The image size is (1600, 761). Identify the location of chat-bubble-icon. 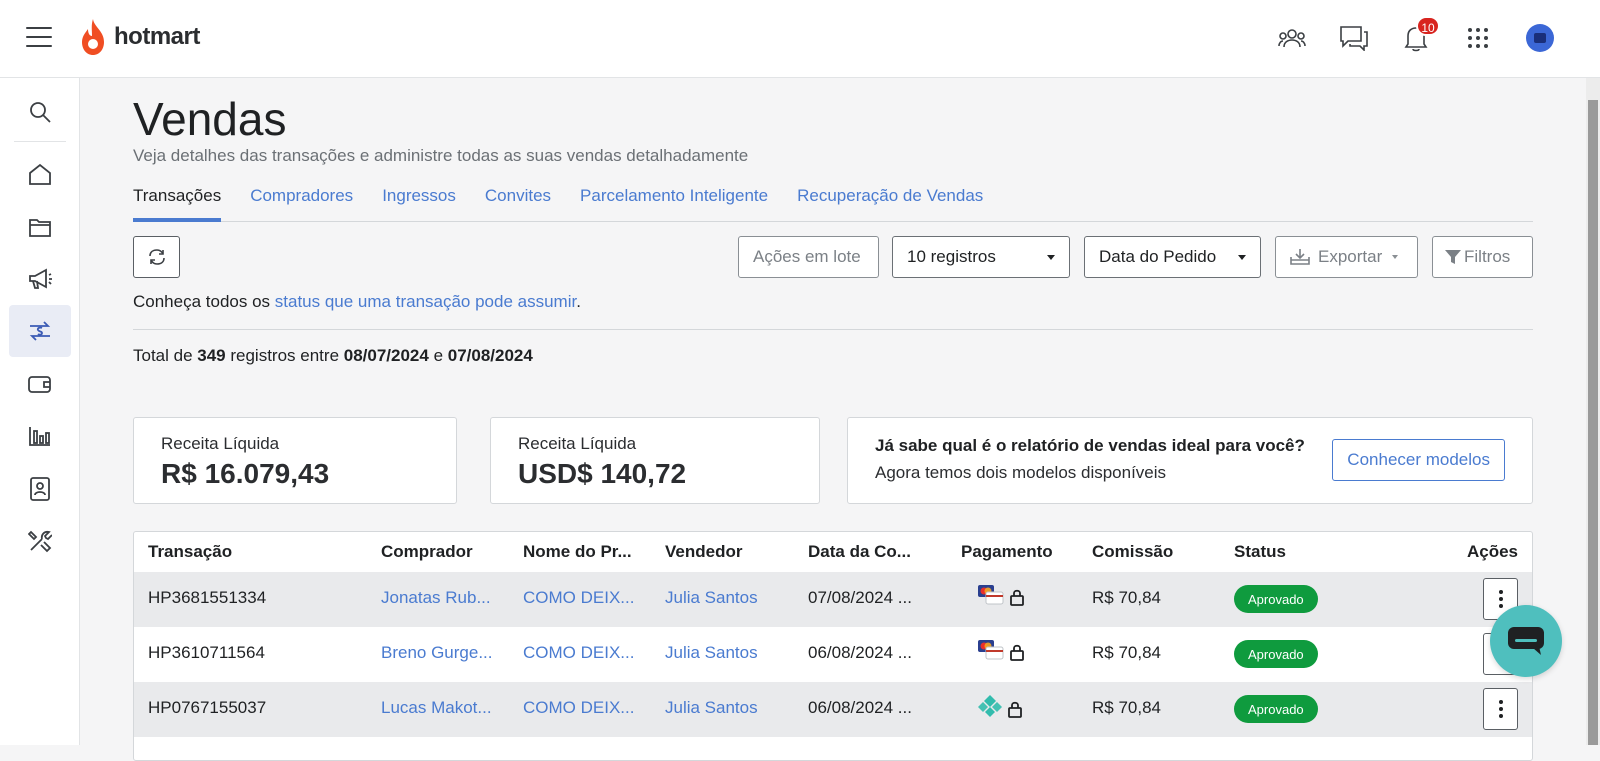
(1526, 641).